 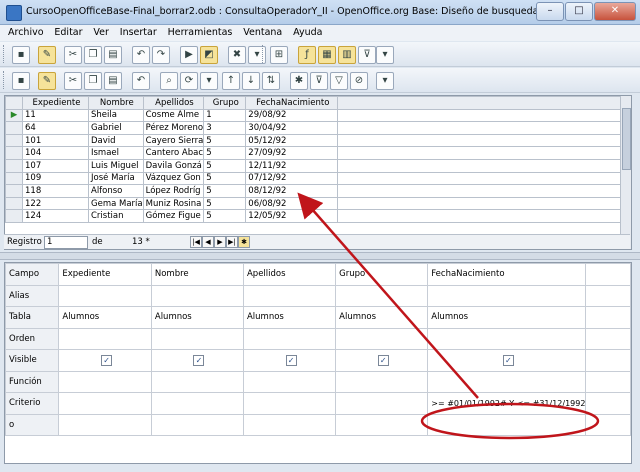 What do you see at coordinates (116, 153) in the screenshot?
I see `cell-nombre: Ismael` at bounding box center [116, 153].